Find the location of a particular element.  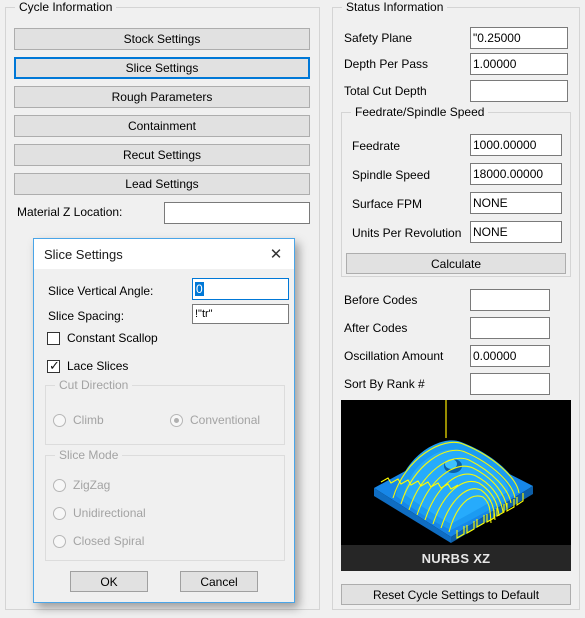

safety-plane-input: "0.25000 is located at coordinates (519, 38).